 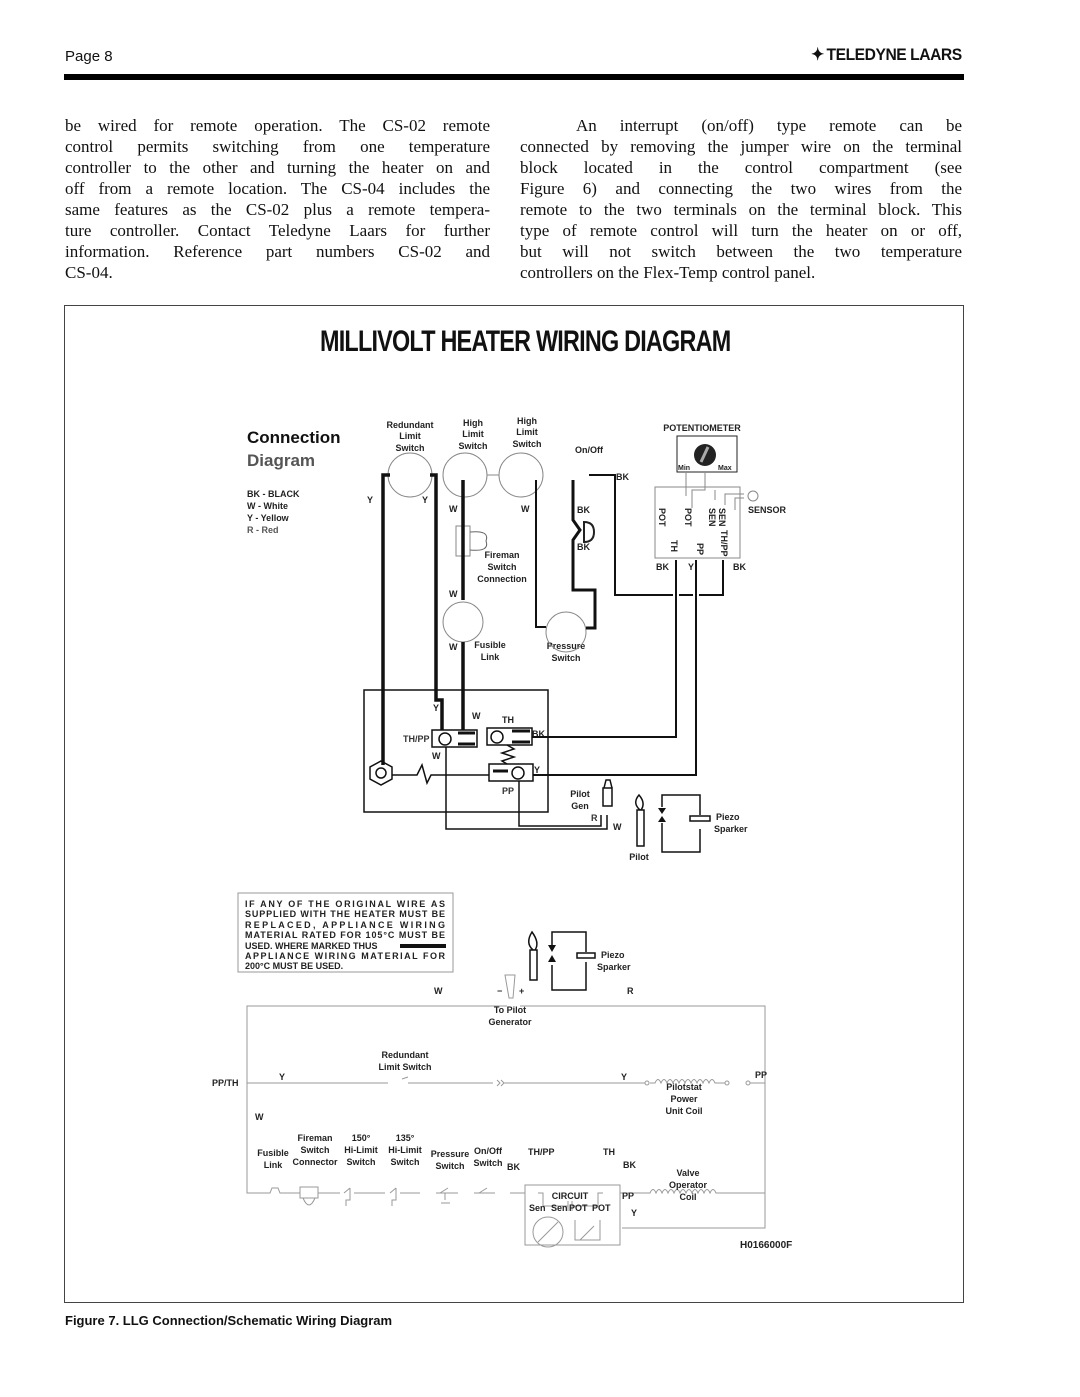 What do you see at coordinates (662, 517) in the screenshot?
I see `terminal-pot: POT` at bounding box center [662, 517].